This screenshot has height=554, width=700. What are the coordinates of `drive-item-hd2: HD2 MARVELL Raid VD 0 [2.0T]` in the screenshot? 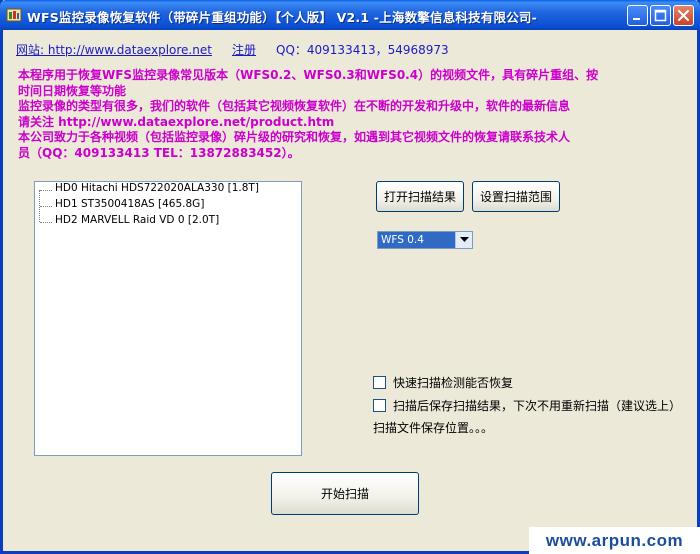 It's located at (137, 222).